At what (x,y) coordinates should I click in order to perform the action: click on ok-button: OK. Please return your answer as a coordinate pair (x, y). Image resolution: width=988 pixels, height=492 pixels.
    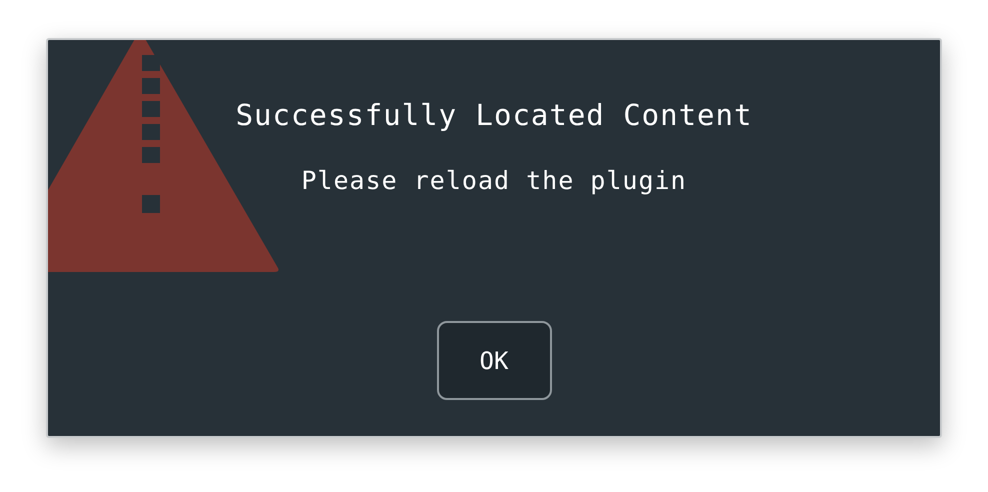
    Looking at the image, I should click on (494, 360).